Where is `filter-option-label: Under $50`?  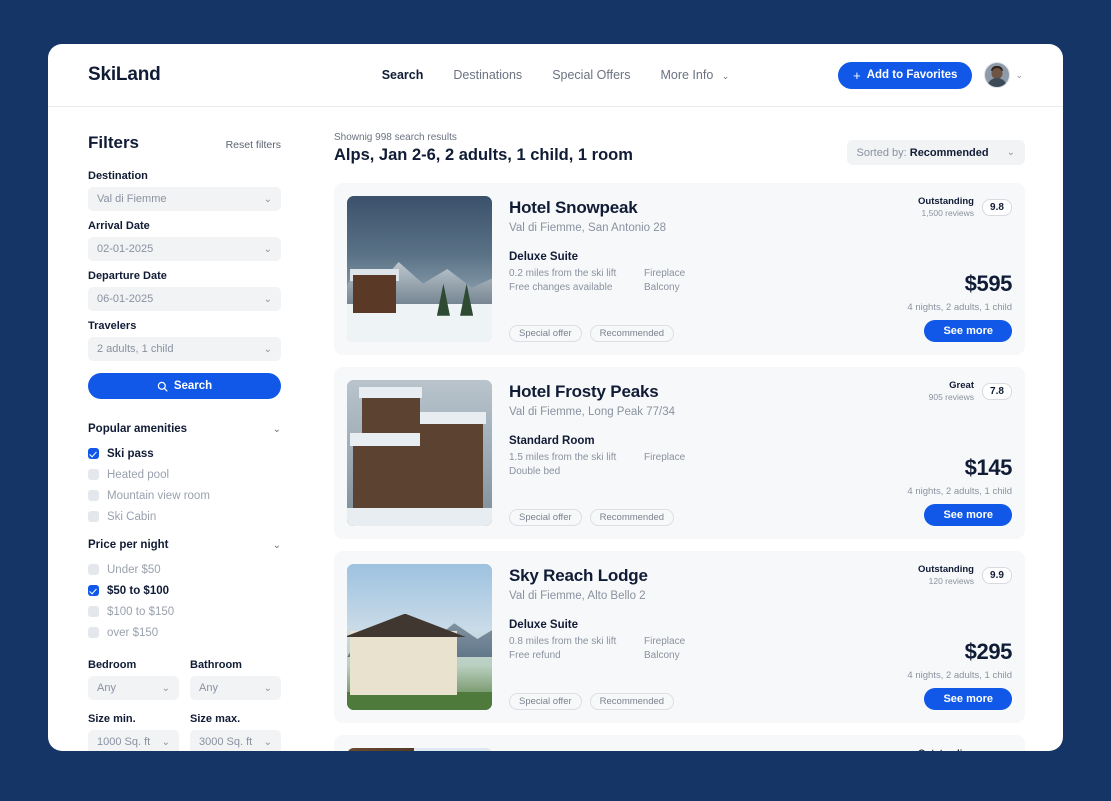 filter-option-label: Under $50 is located at coordinates (134, 569).